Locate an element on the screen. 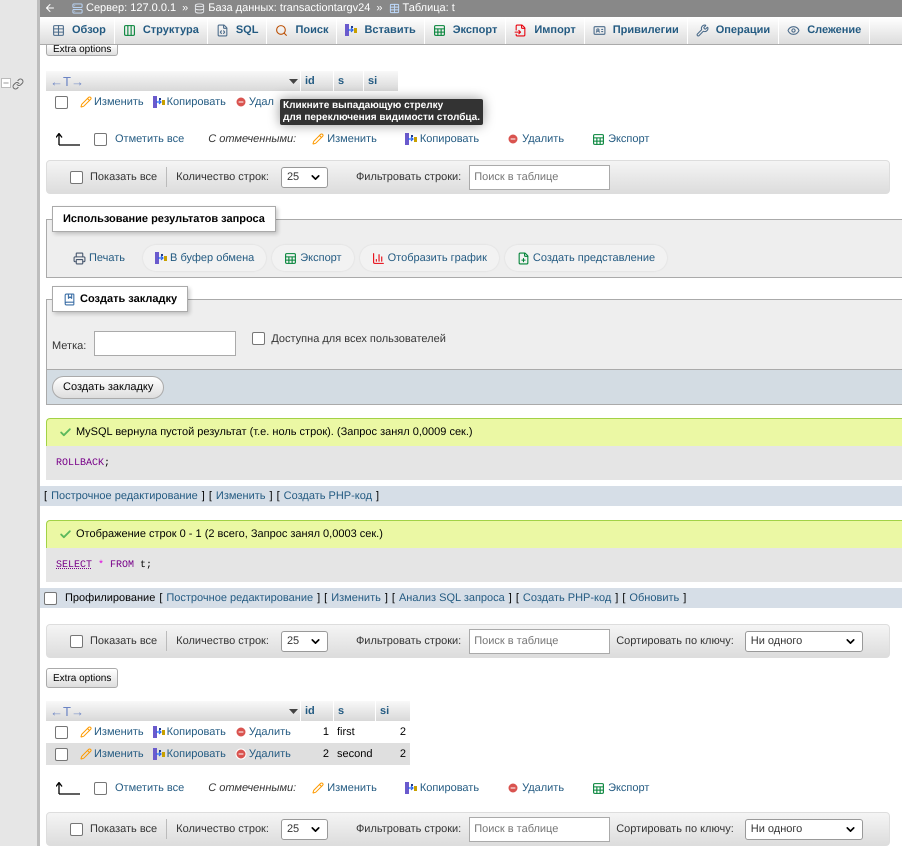 The height and width of the screenshot is (846, 902). check-icon is located at coordinates (65, 432).